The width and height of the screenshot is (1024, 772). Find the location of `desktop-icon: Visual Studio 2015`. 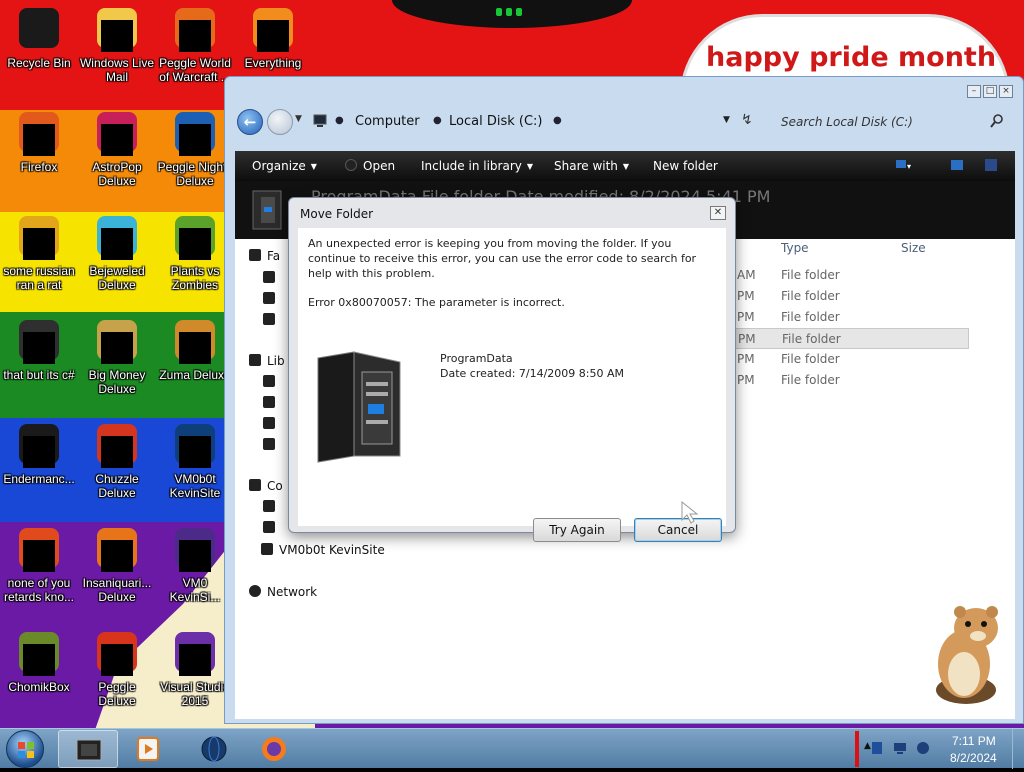

desktop-icon: Visual Studio 2015 is located at coordinates (195, 669).